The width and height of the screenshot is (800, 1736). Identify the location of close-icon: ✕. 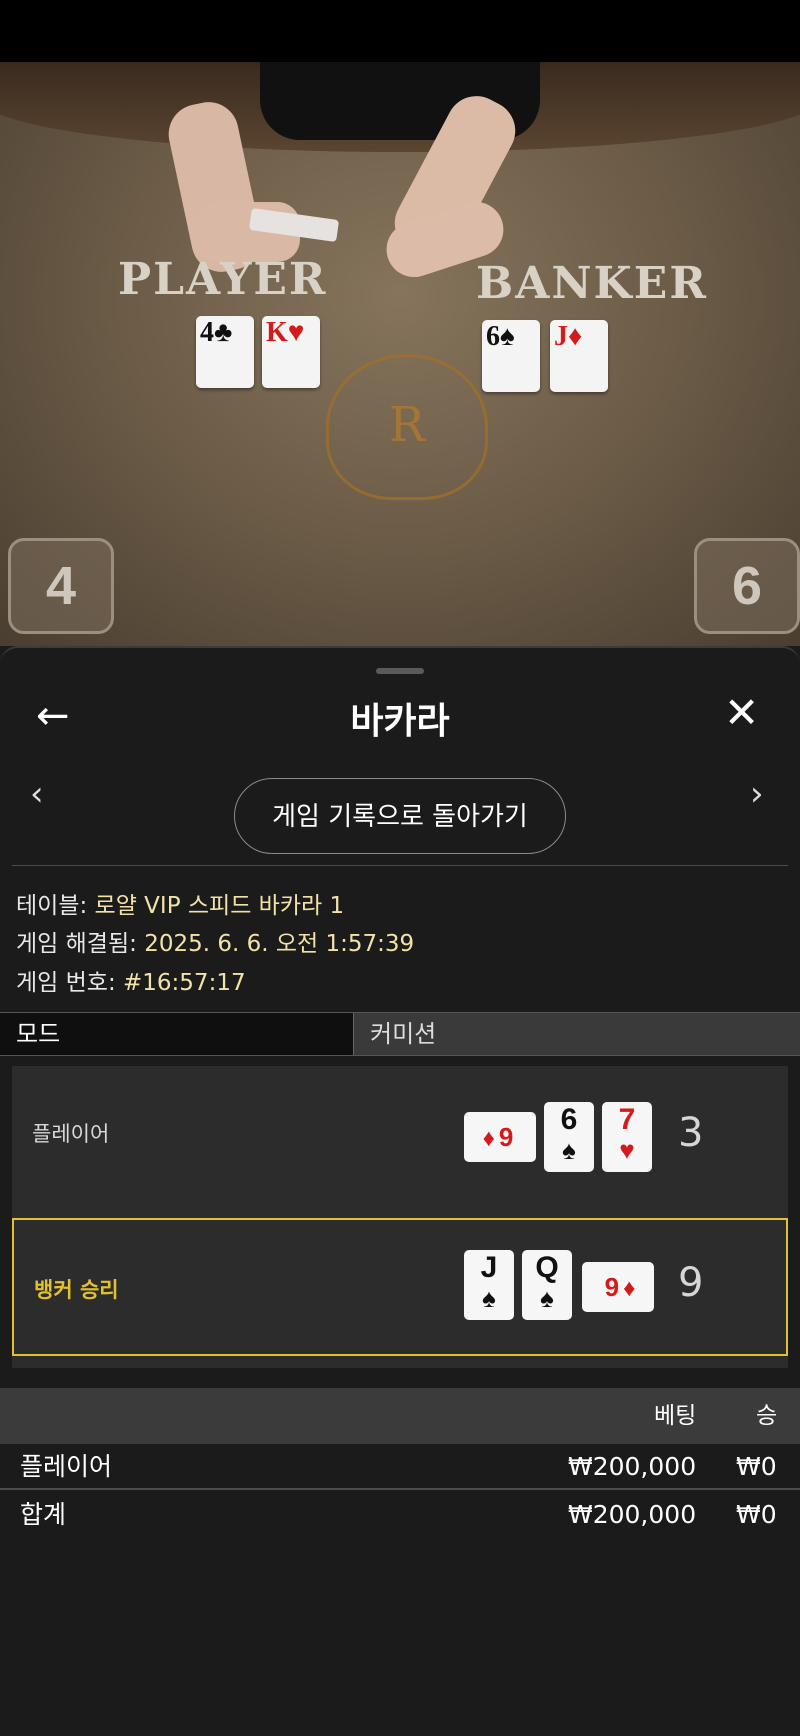
(741, 713).